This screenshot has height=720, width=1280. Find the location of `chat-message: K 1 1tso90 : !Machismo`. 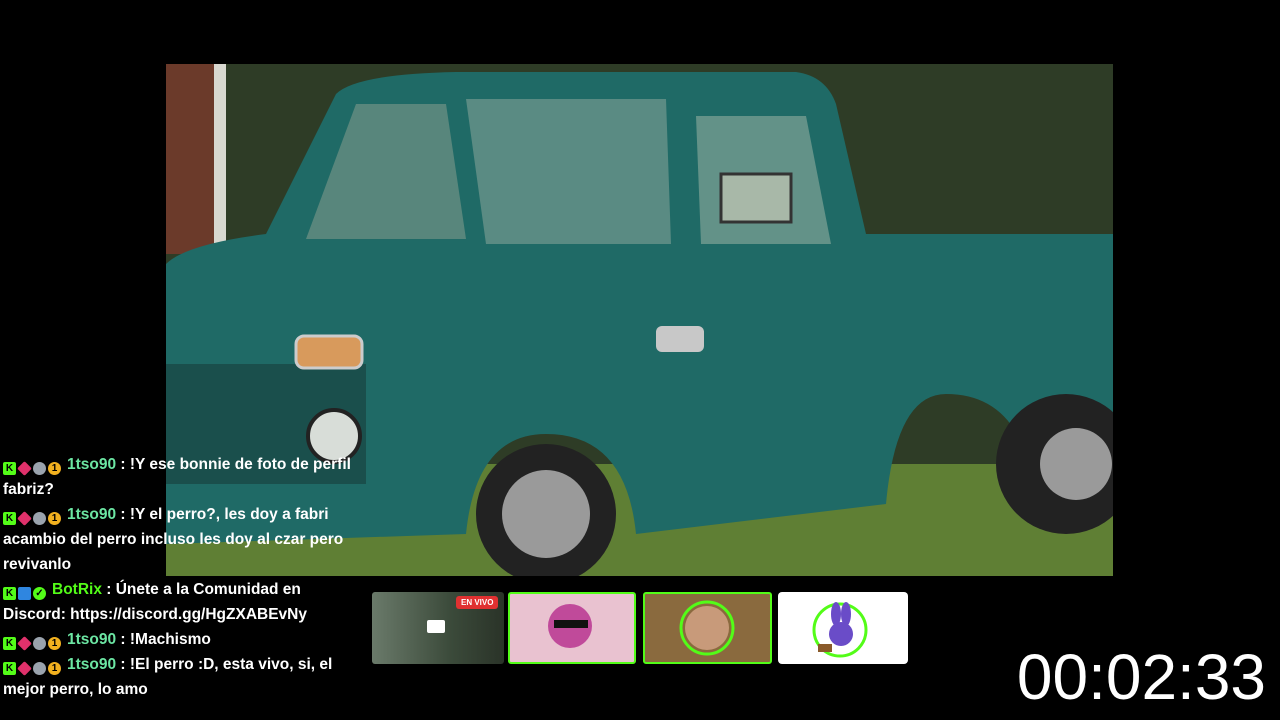

chat-message: K 1 1tso90 : !Machismo is located at coordinates (178, 639).